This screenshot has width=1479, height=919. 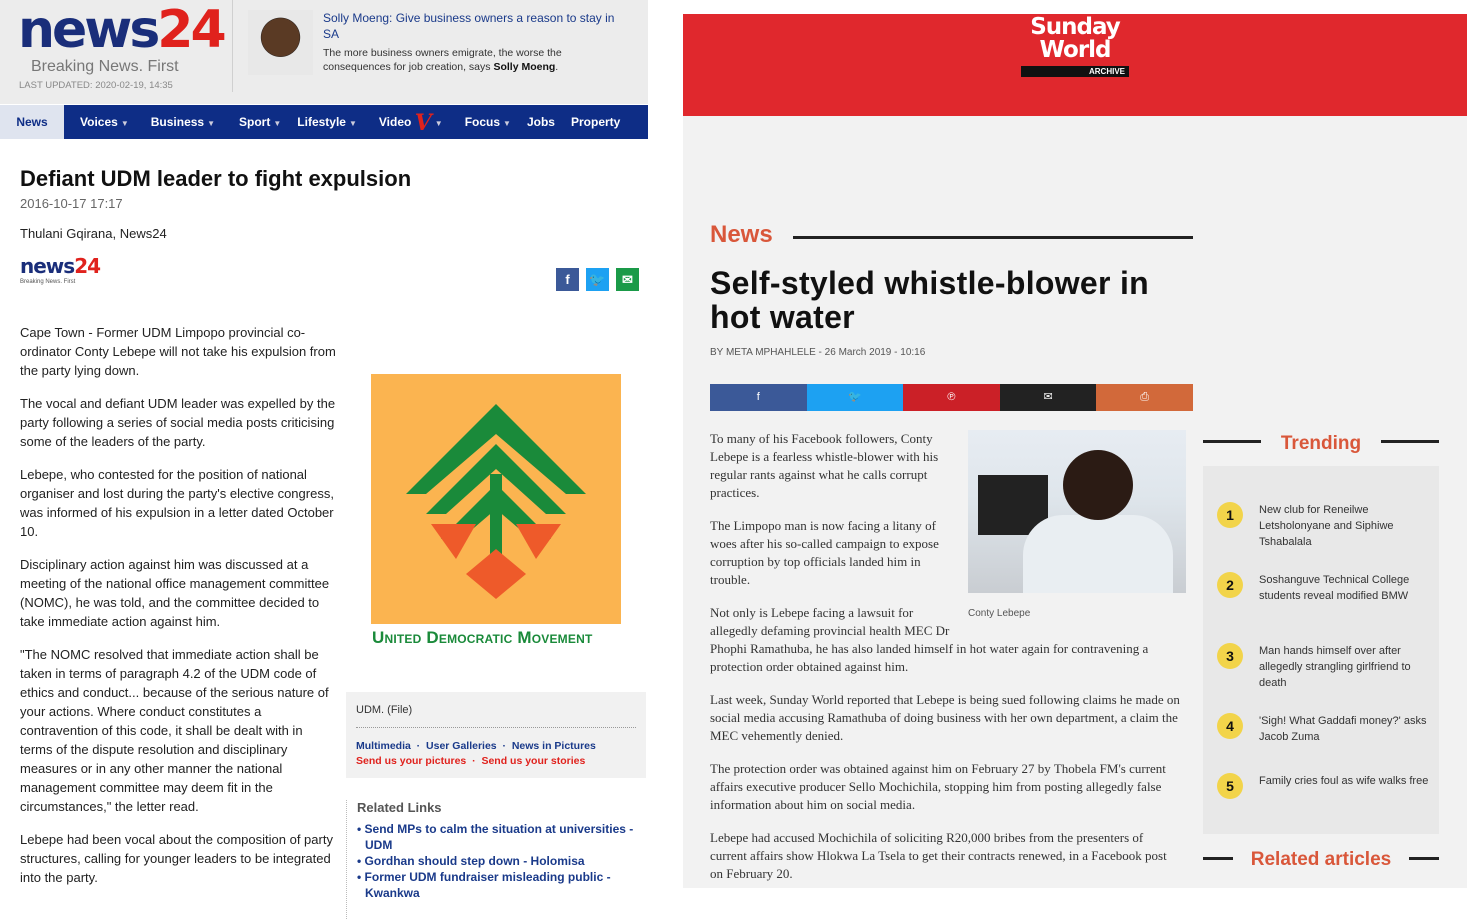 I want to click on nav-lifestyle: Lifestyle ▼, so click(x=327, y=122).